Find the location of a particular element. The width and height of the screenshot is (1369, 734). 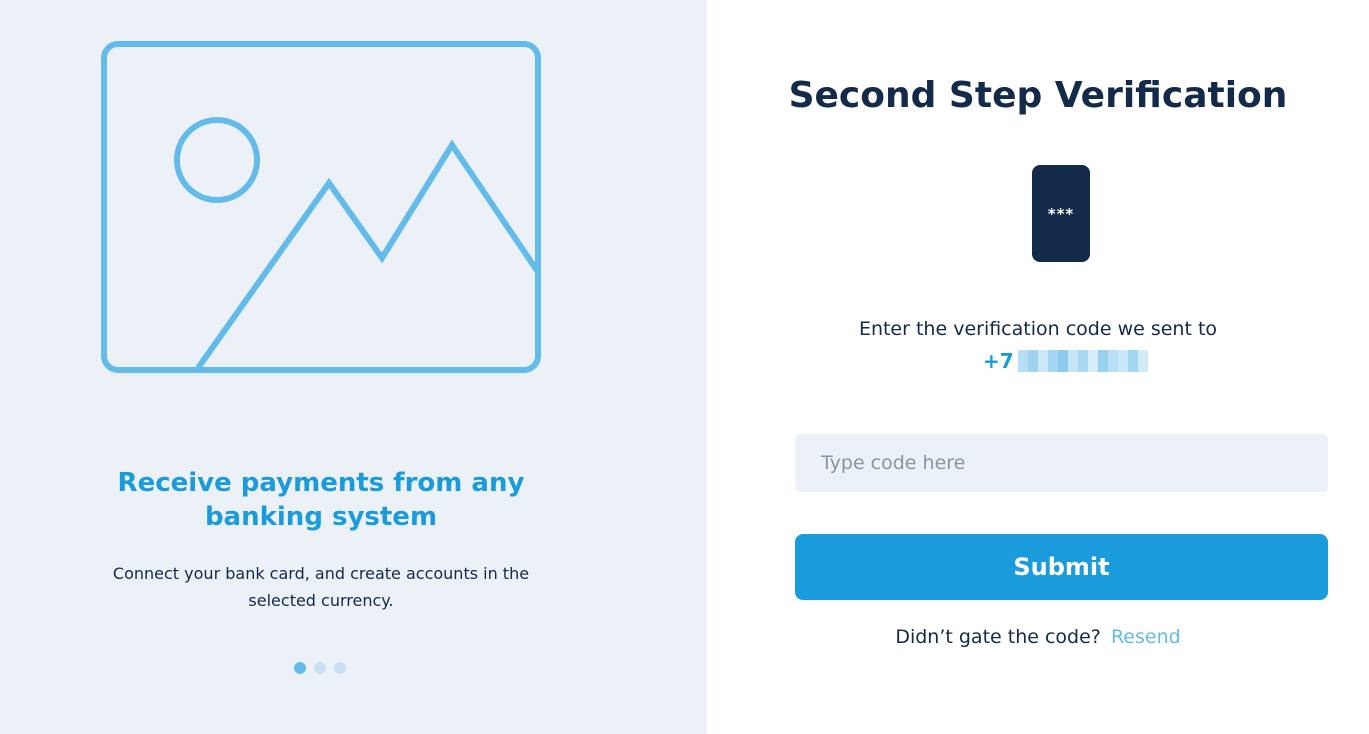

resend-link: Resend is located at coordinates (1146, 637).